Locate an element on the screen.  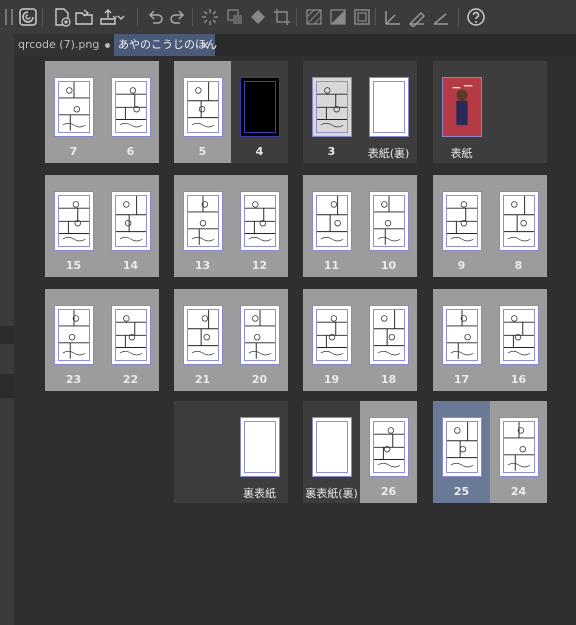
page-spread: 裏表紙 is located at coordinates (231, 452).